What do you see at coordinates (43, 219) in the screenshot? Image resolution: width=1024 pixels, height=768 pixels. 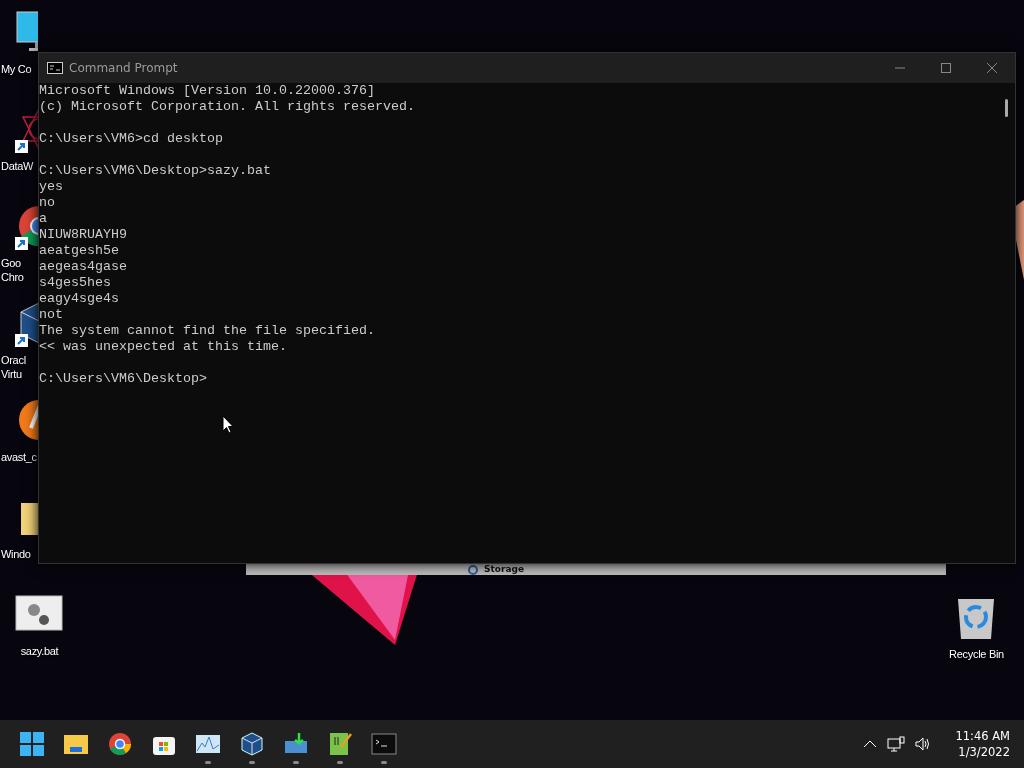 I see `console-line: a` at bounding box center [43, 219].